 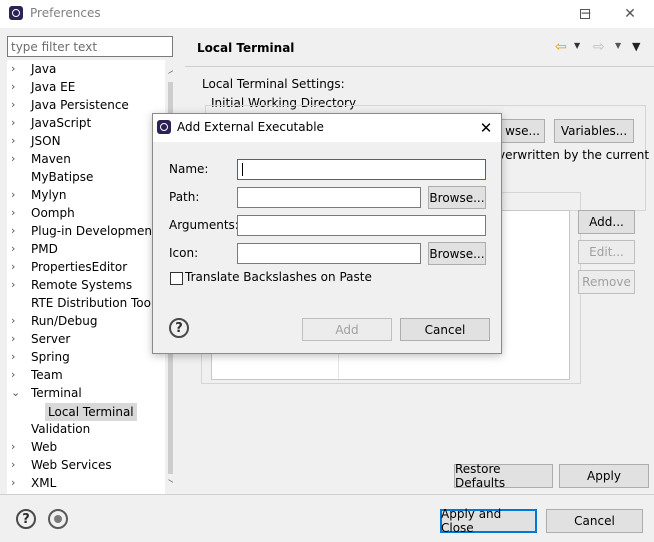 I want to click on dialog-close-button: ✕, so click(x=486, y=128).